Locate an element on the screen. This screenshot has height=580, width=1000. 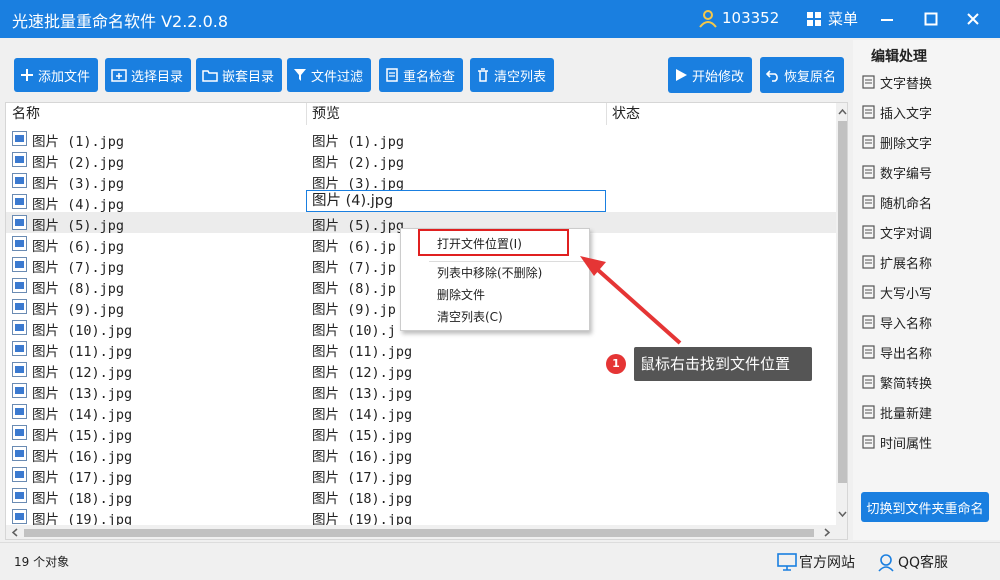
edit-item-8: 大写小写 is located at coordinates (896, 292).